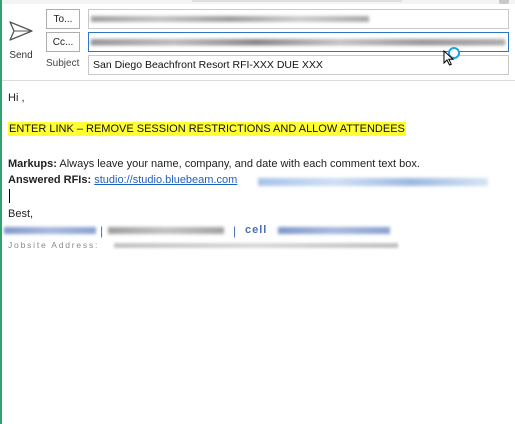 This screenshot has height=424, width=515. What do you see at coordinates (166, 230) in the screenshot?
I see `redacted-signature-title` at bounding box center [166, 230].